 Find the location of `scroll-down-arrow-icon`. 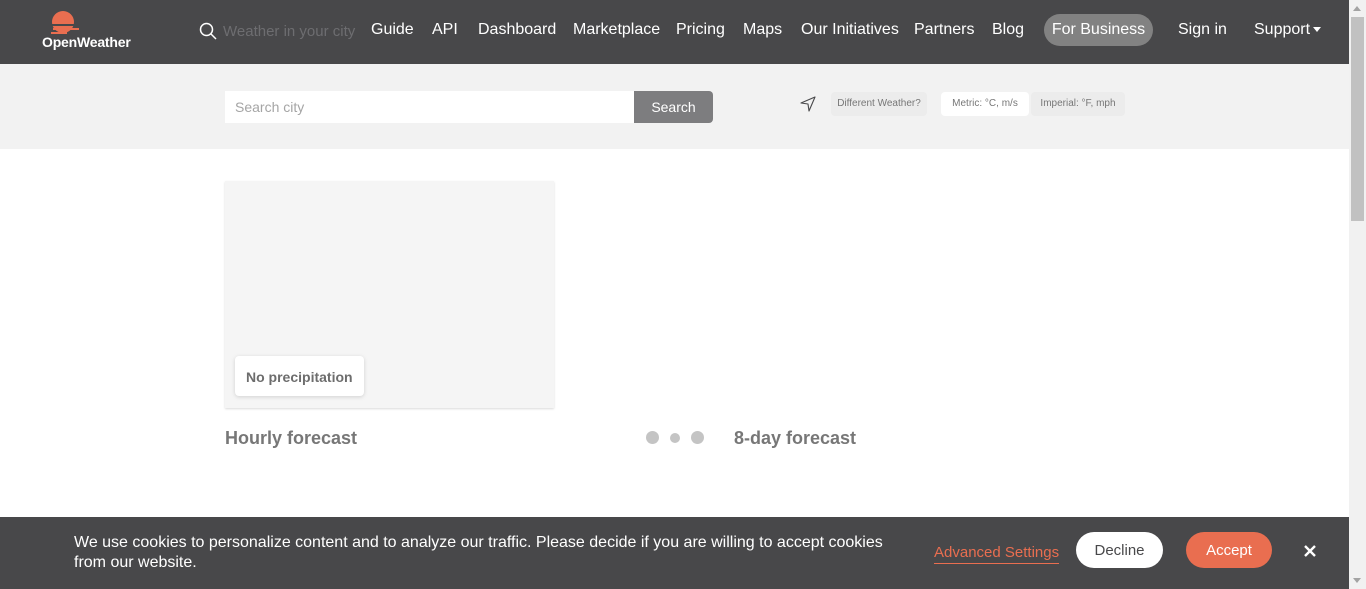

scroll-down-arrow-icon is located at coordinates (1357, 580).